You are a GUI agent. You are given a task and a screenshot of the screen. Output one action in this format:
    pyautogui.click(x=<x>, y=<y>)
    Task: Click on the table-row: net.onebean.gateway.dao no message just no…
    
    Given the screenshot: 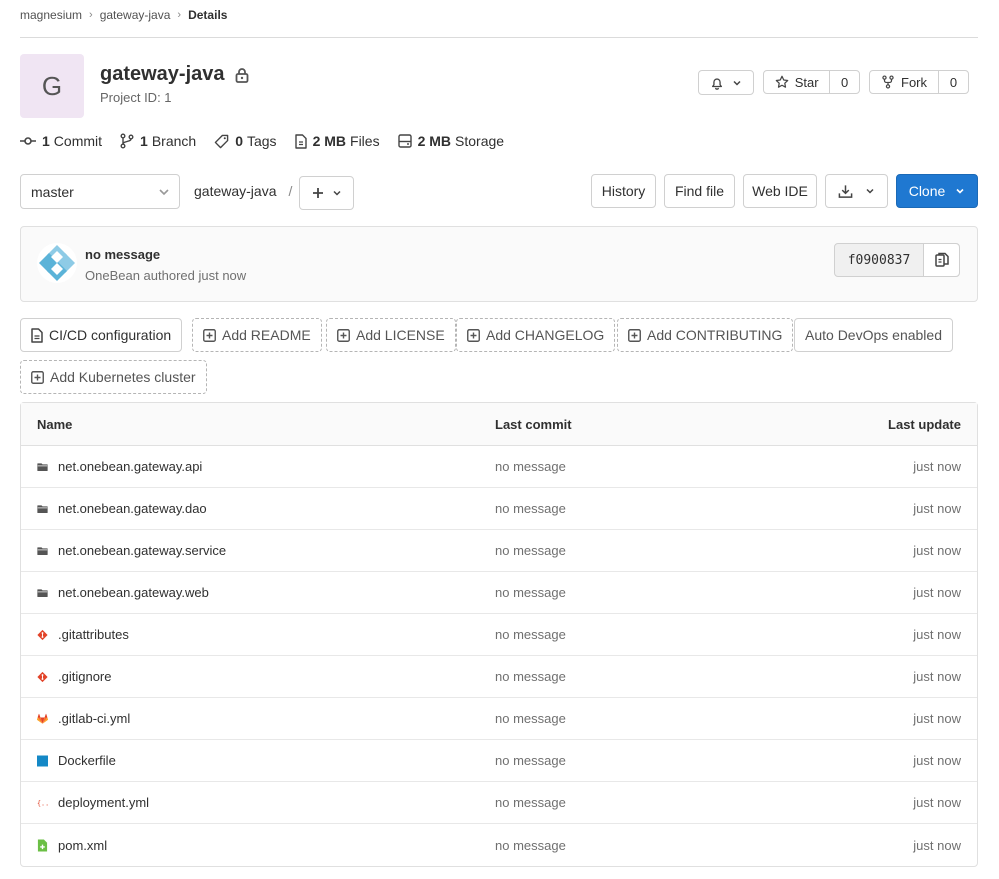 What is the action you would take?
    pyautogui.click(x=499, y=509)
    